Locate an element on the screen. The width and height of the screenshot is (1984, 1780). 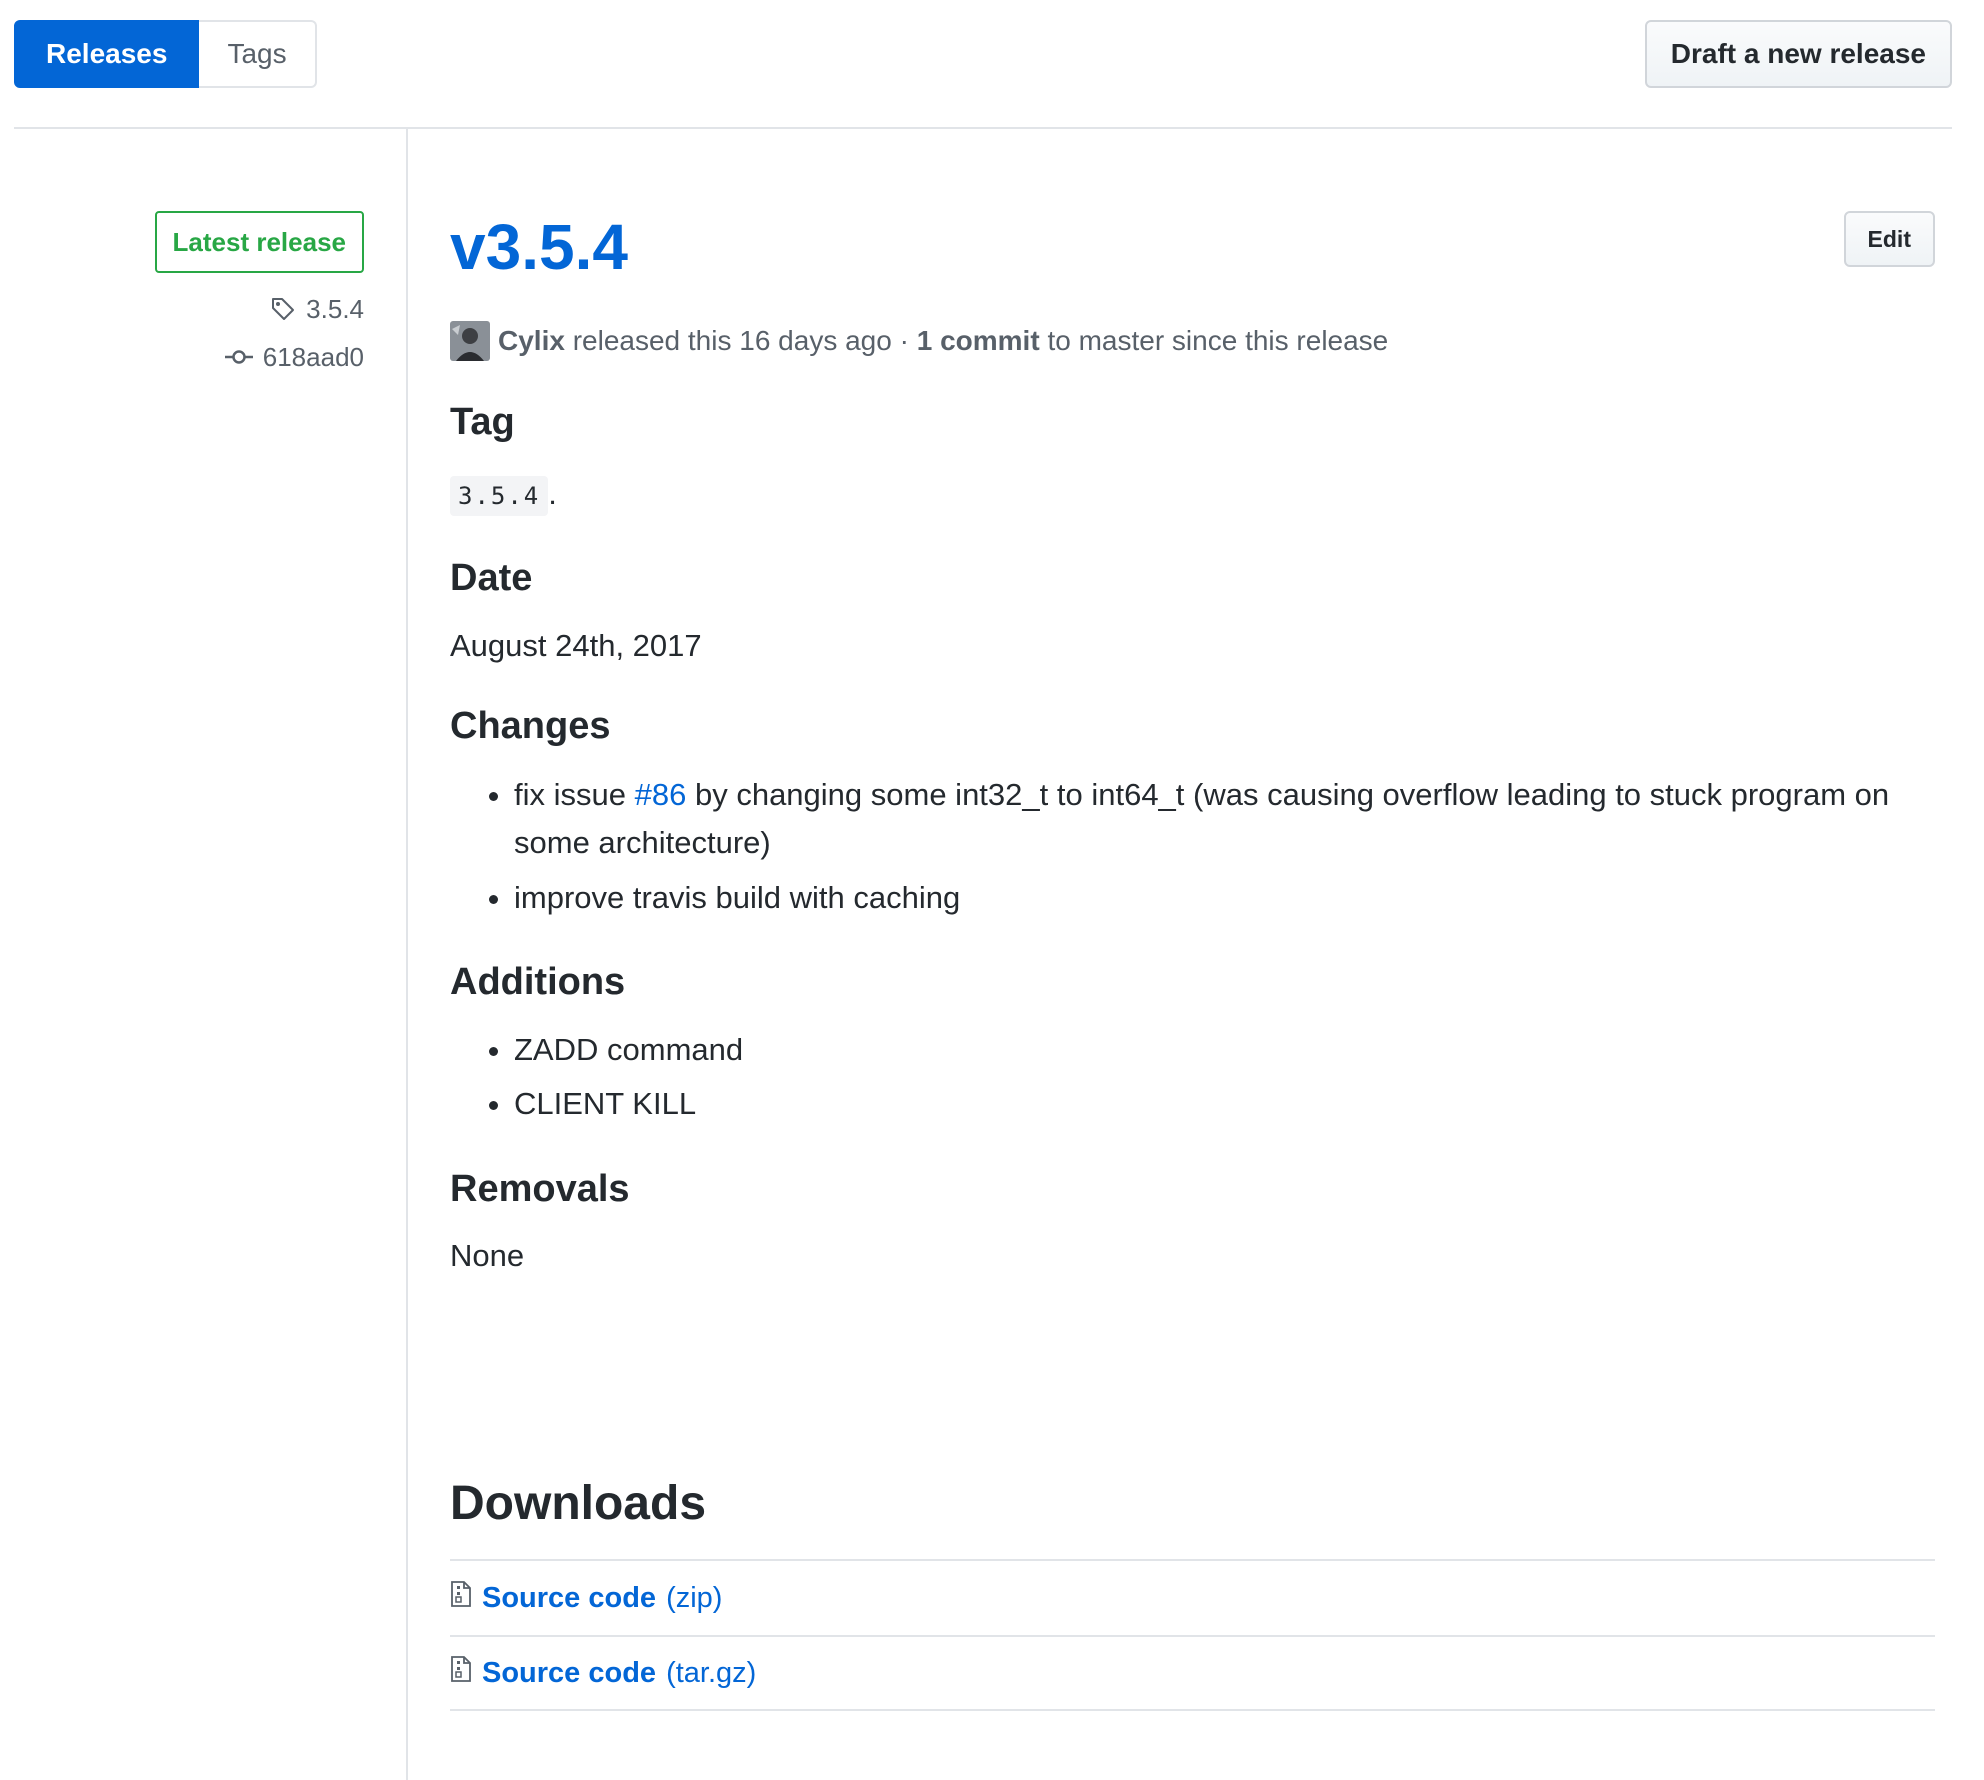
heading-changes: Changes is located at coordinates (530, 726).